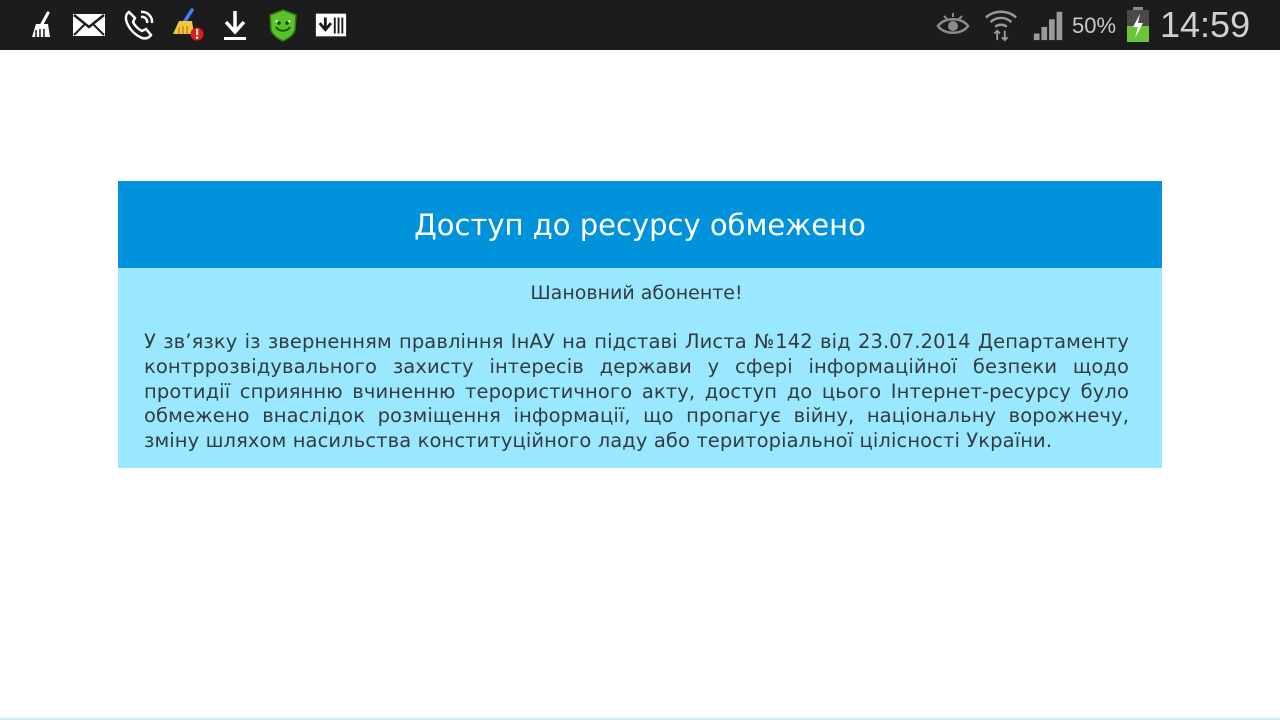 This screenshot has width=1280, height=720. I want to click on signal-icon, so click(1049, 25).